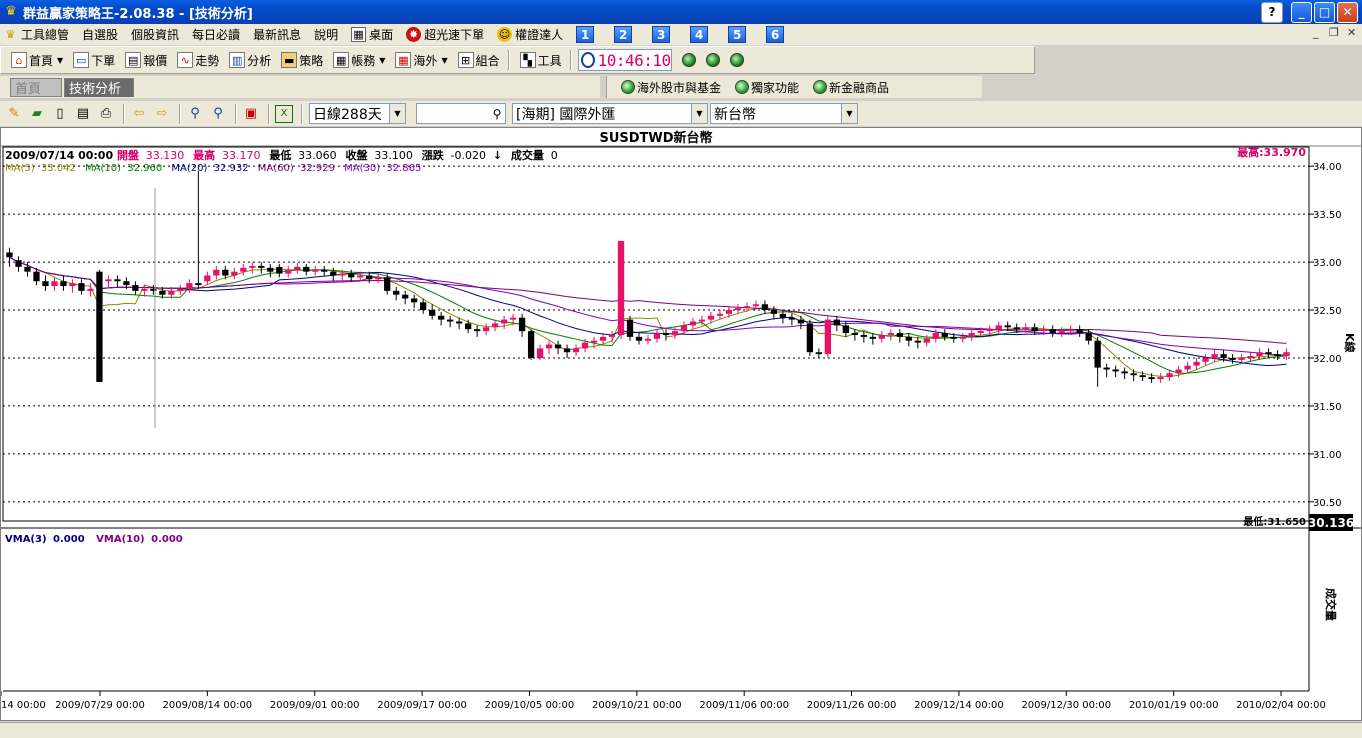 The height and width of the screenshot is (738, 1362). What do you see at coordinates (359, 60) in the screenshot?
I see `account-button: ▦ 帳務 ▼` at bounding box center [359, 60].